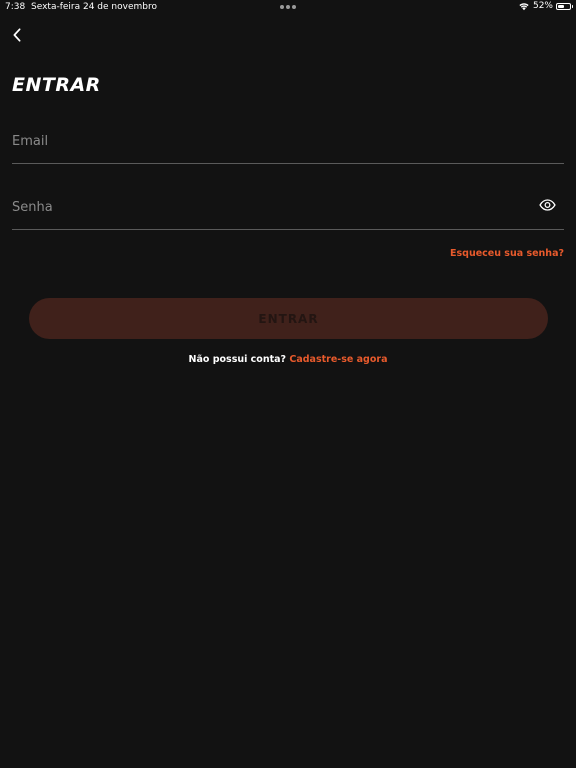 This screenshot has width=576, height=768. I want to click on signup-link: Cadastre-se agora, so click(338, 359).